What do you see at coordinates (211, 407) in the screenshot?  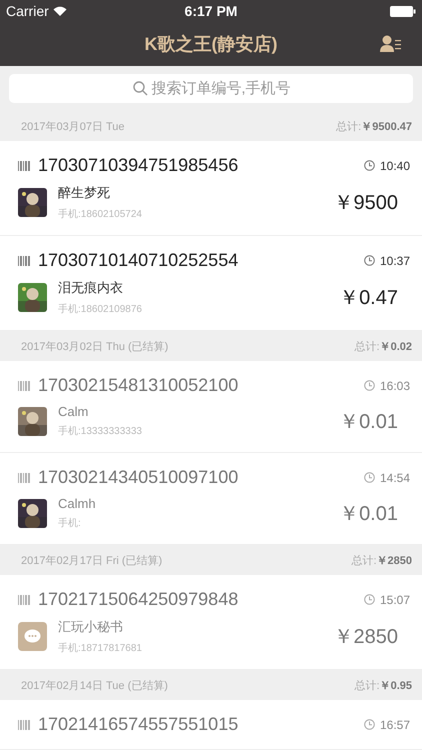 I see `order-card: 17030215481310052100 16:03 Calm 手机:13333333333 ￥0.01` at bounding box center [211, 407].